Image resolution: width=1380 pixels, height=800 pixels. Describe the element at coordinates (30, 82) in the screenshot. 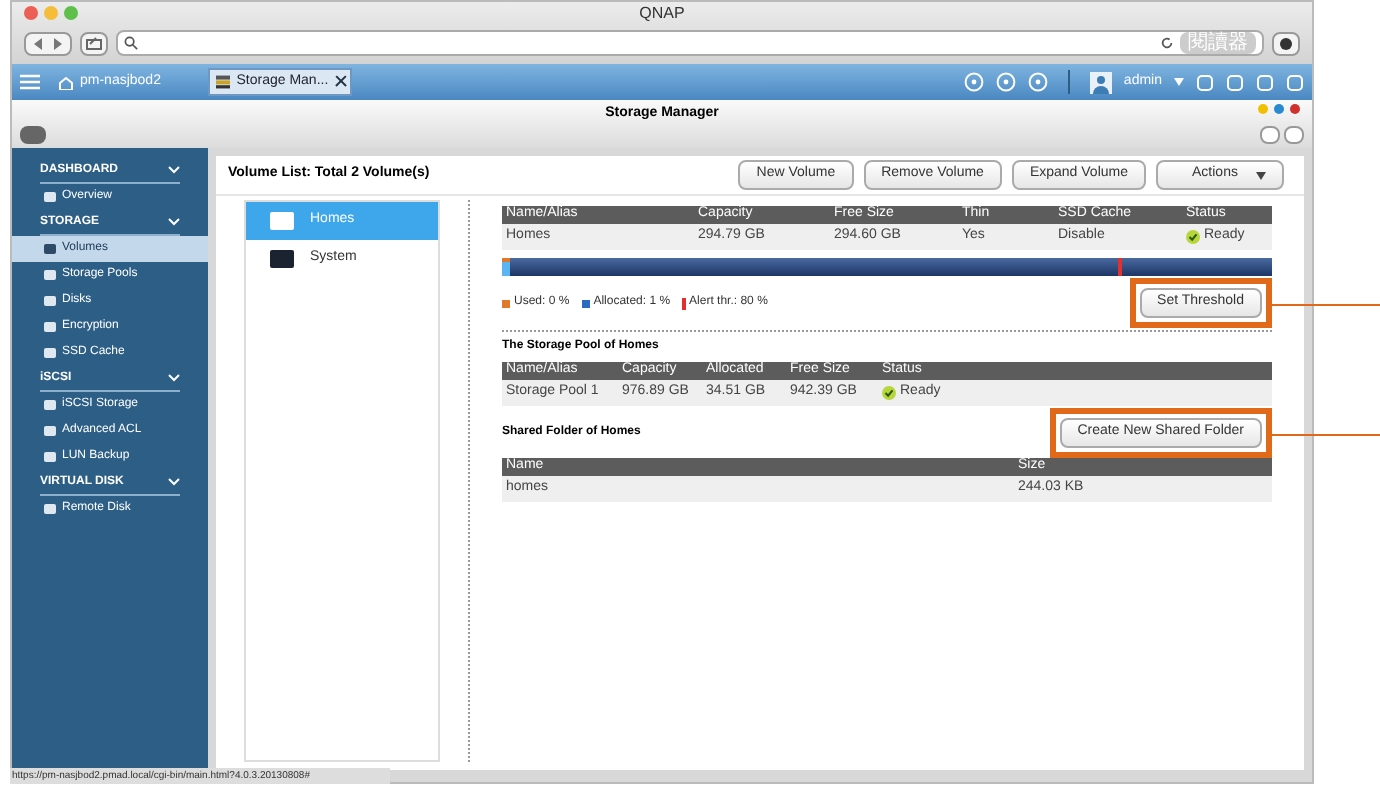

I see `menu-icon` at that location.